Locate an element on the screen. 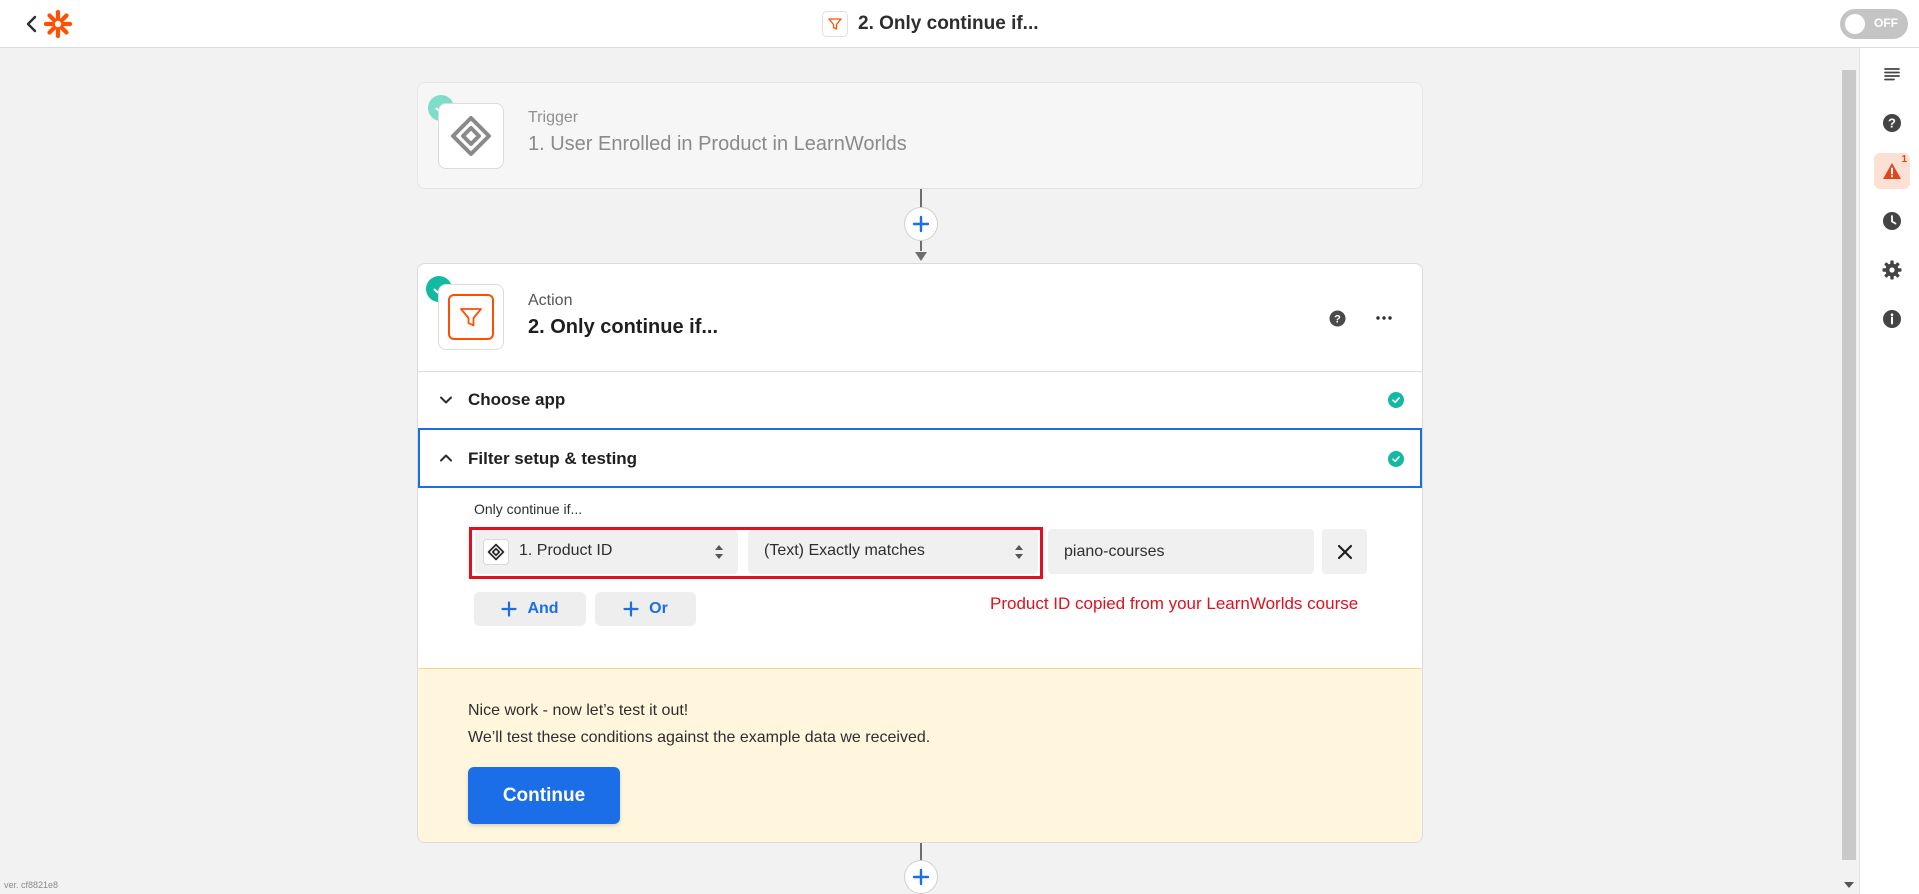 The width and height of the screenshot is (1919, 894). right-sidebar: ? 1 is located at coordinates (1889, 471).